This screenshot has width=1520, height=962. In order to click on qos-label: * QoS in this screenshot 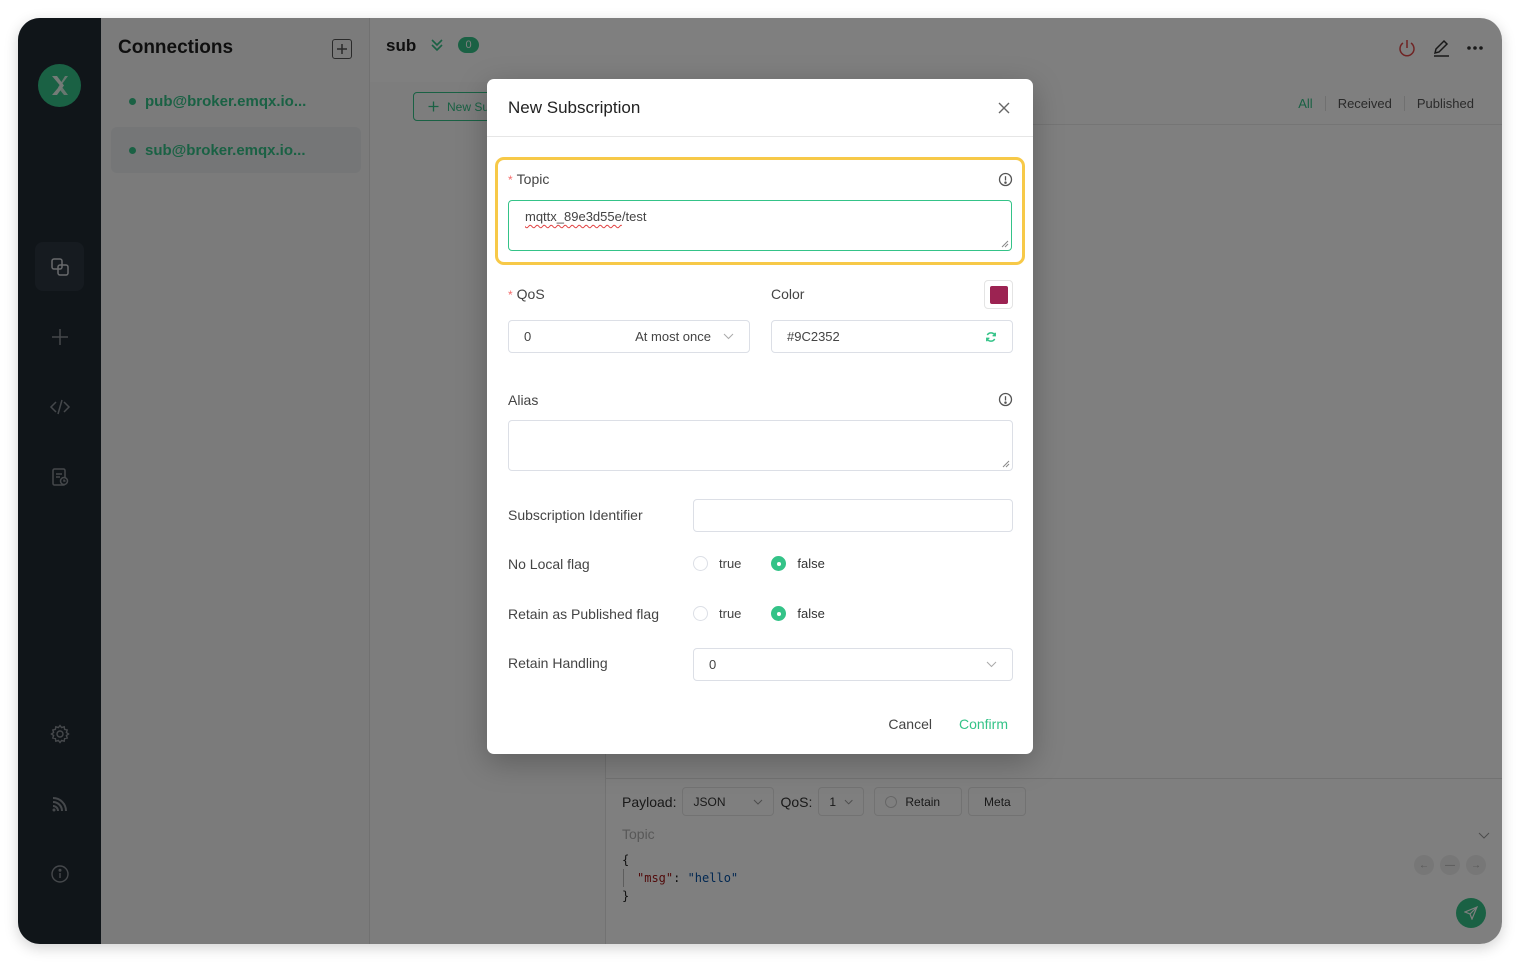, I will do `click(526, 294)`.